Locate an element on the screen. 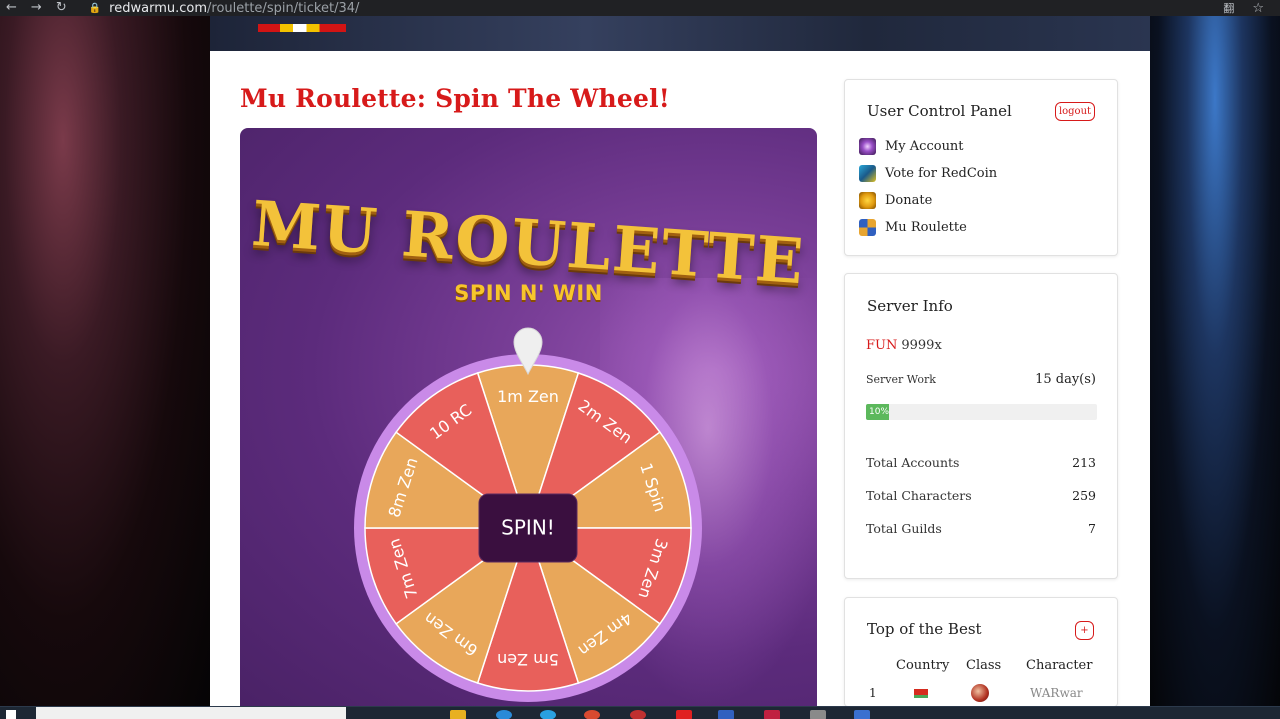 The width and height of the screenshot is (1280, 719). server-work-value: 15 day(s) is located at coordinates (1065, 379).